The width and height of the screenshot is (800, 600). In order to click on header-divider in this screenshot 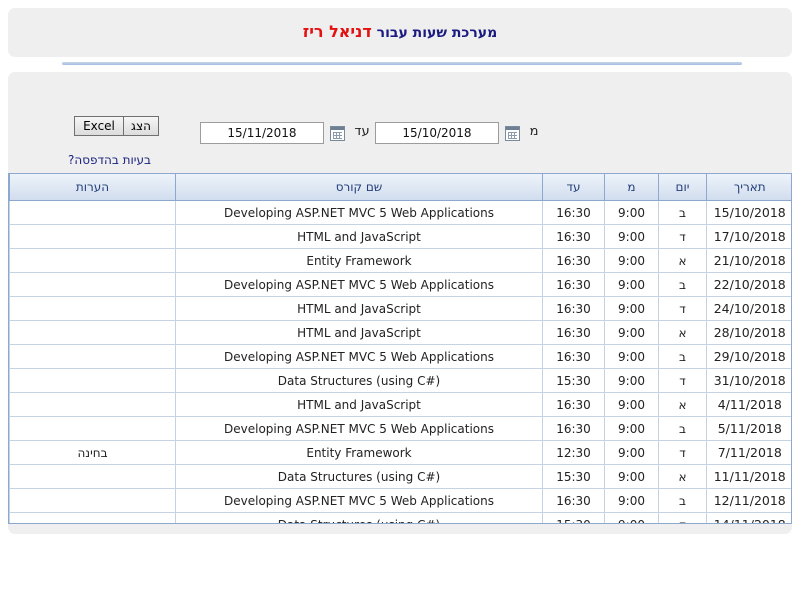, I will do `click(402, 63)`.